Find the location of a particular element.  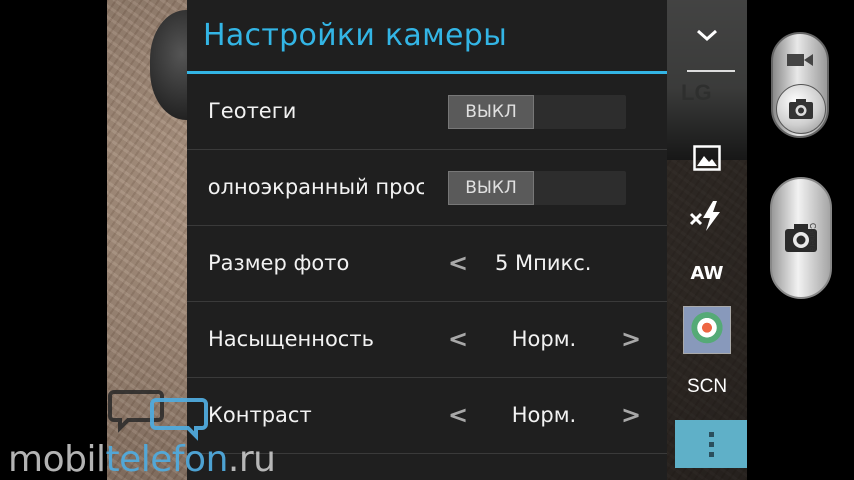

setting-row-fullscreen-review: Полноэкранный просмотр ВЫКЛ is located at coordinates (427, 188).